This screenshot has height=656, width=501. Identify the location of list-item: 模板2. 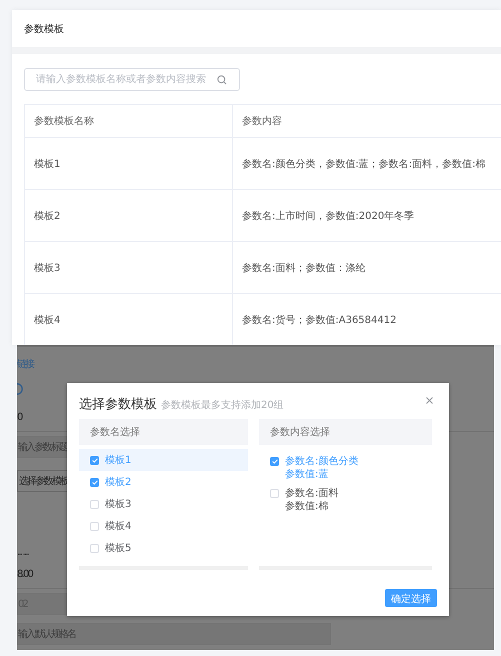
(163, 482).